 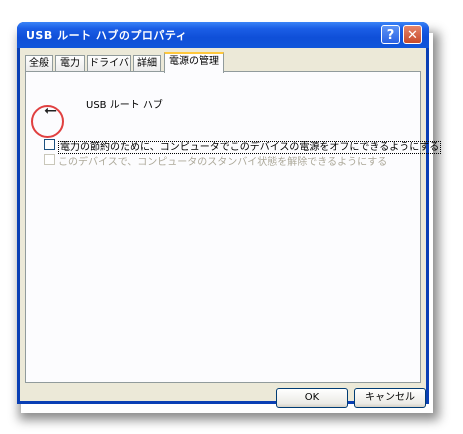 What do you see at coordinates (390, 34) in the screenshot?
I see `help-button: ?` at bounding box center [390, 34].